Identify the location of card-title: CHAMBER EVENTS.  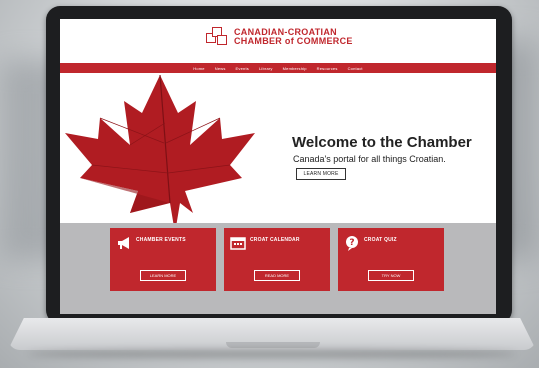
(161, 240).